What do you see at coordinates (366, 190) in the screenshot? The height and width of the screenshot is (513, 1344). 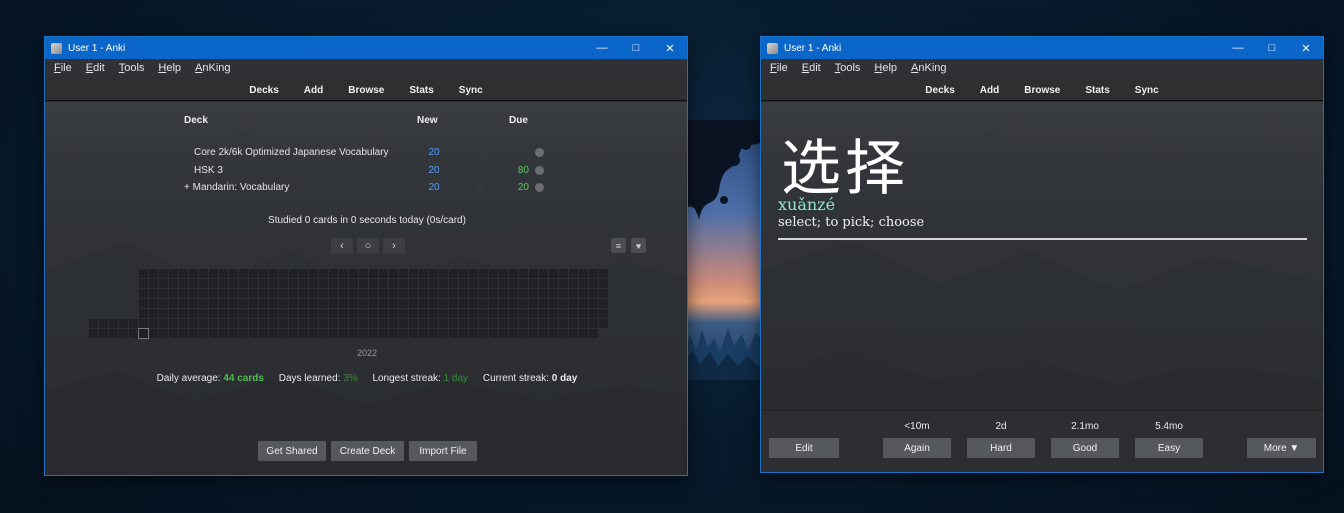 I see `deck-row: + Mandarin: Vocabulary 20 0 20` at bounding box center [366, 190].